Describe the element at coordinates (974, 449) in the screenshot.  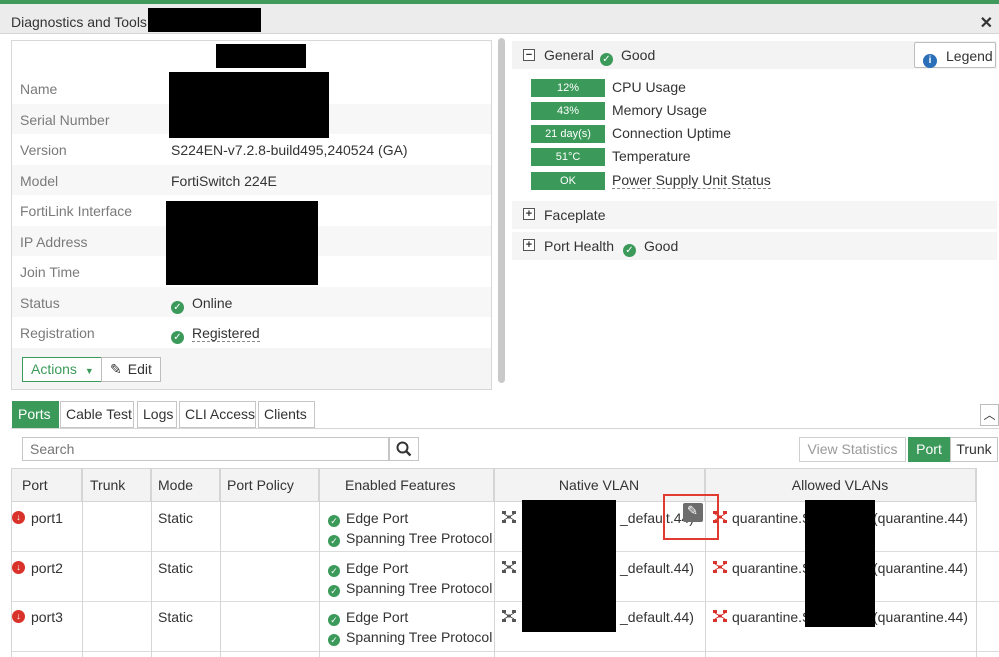
I see `trunk-toggle: Trunk` at that location.